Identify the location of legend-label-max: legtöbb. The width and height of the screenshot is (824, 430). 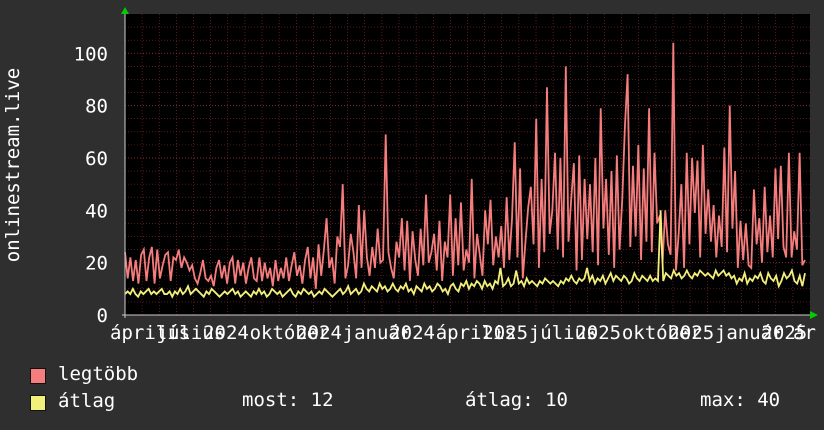
(98, 374).